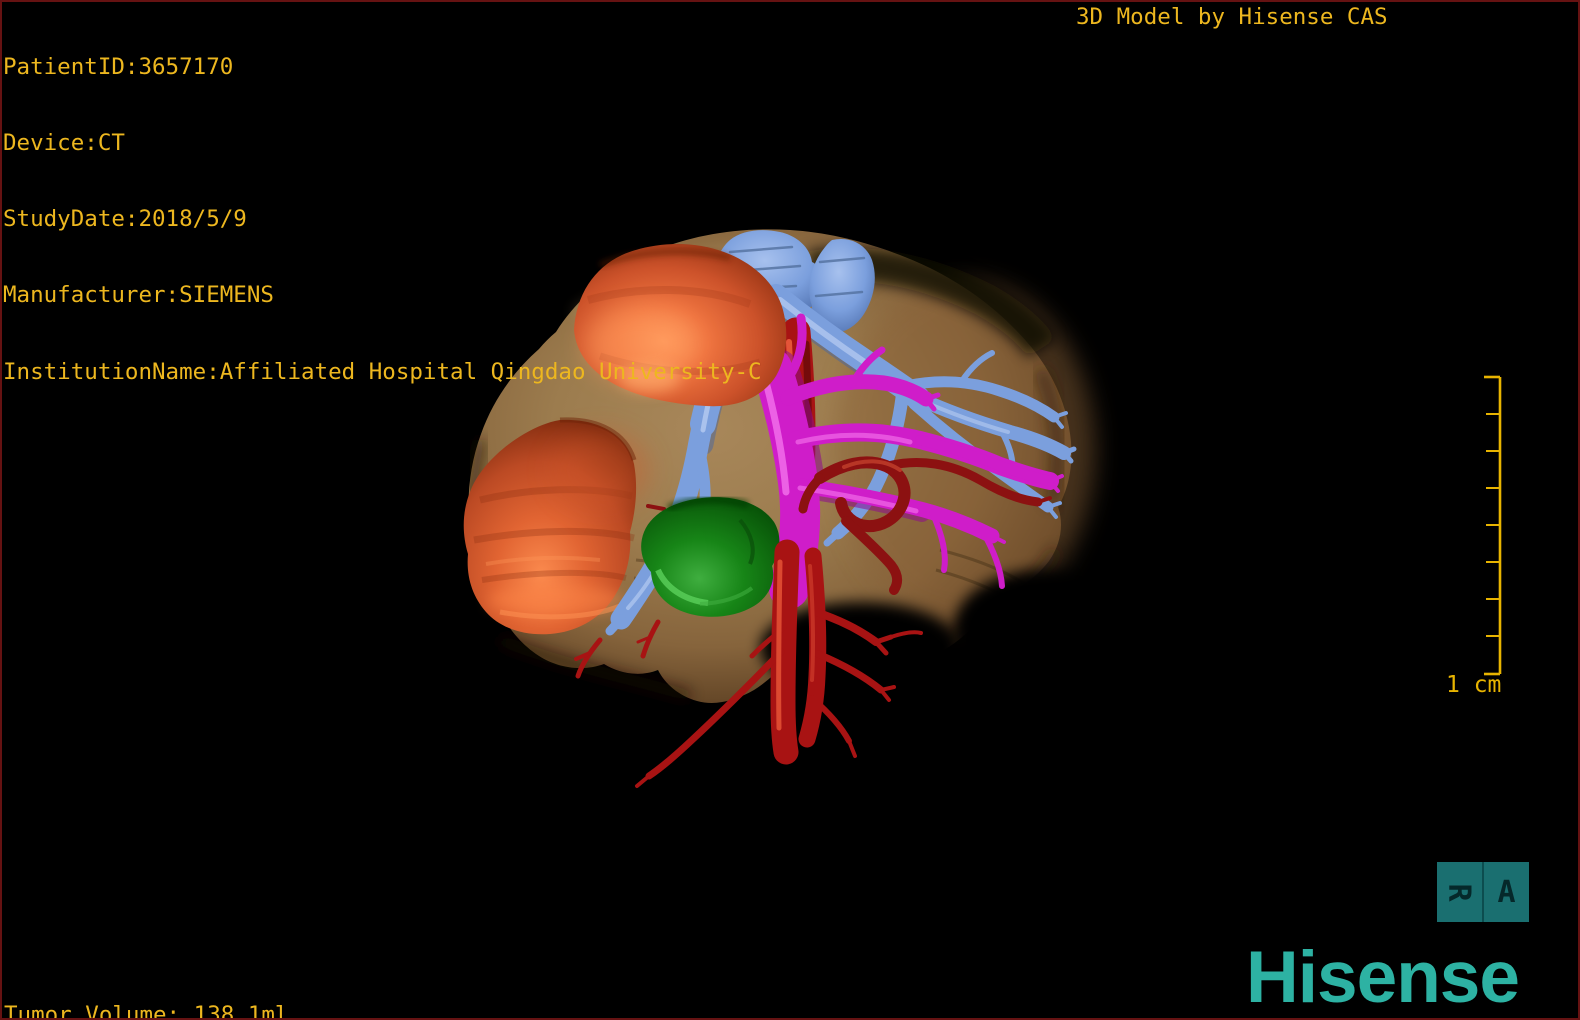  I want to click on study-date-line: StudyDate:2018/5/9, so click(125, 219).